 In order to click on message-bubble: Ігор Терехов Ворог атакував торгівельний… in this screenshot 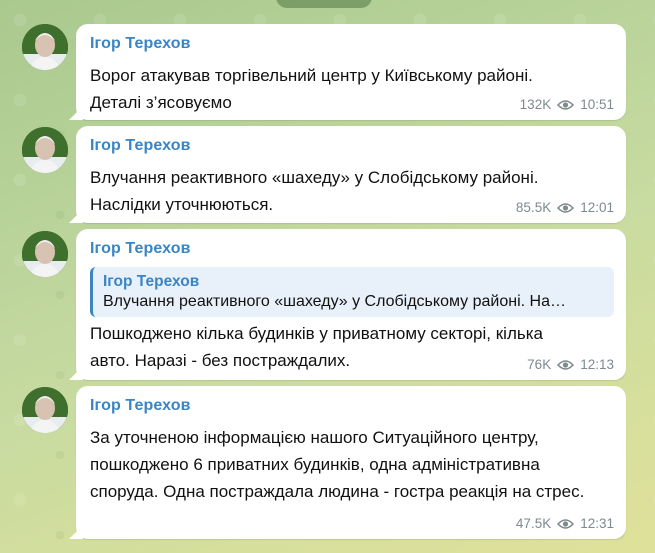, I will do `click(351, 72)`.